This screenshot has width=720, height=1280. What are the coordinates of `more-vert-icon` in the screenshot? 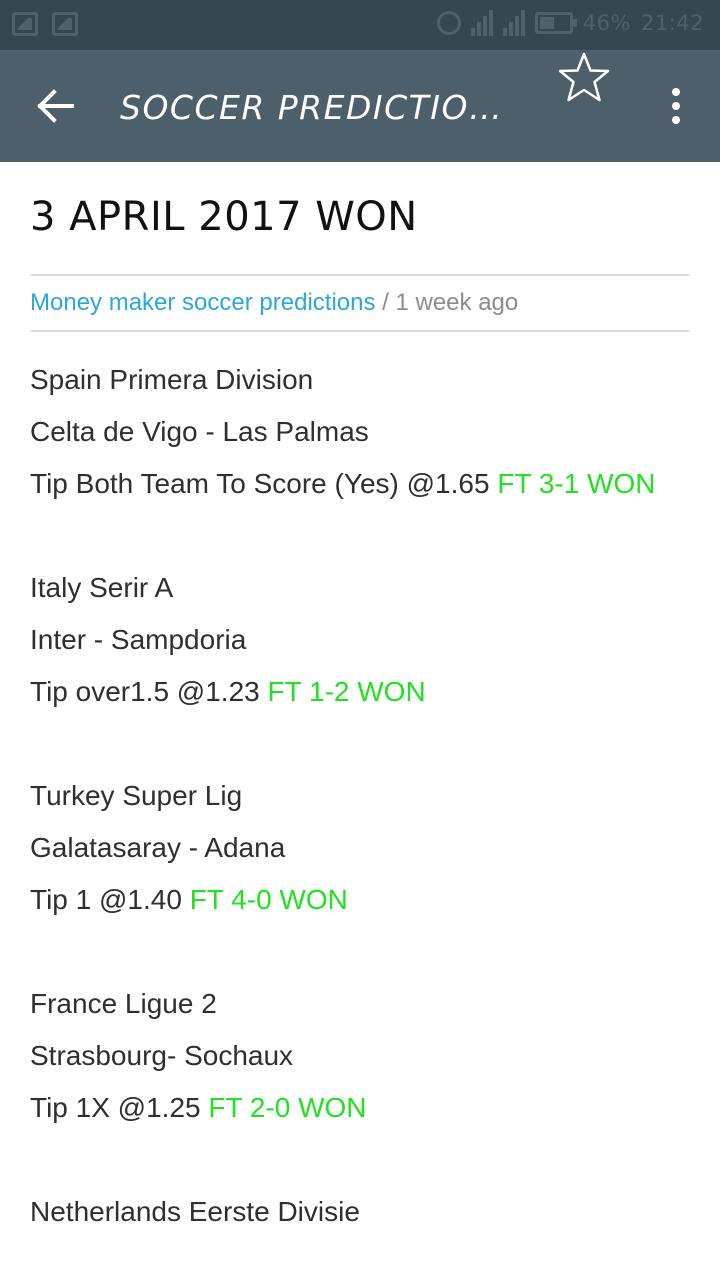 It's located at (676, 92).